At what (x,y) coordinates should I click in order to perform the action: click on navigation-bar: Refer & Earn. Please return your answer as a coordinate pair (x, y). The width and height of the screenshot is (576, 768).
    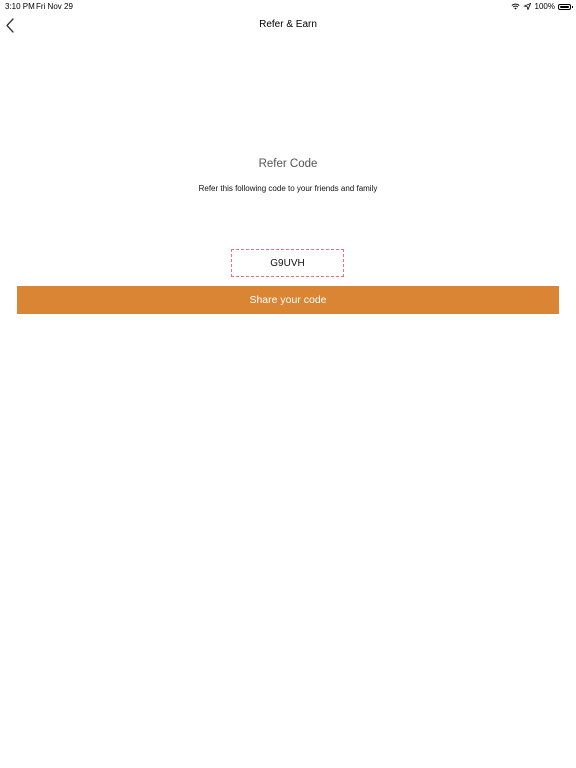
    Looking at the image, I should click on (288, 26).